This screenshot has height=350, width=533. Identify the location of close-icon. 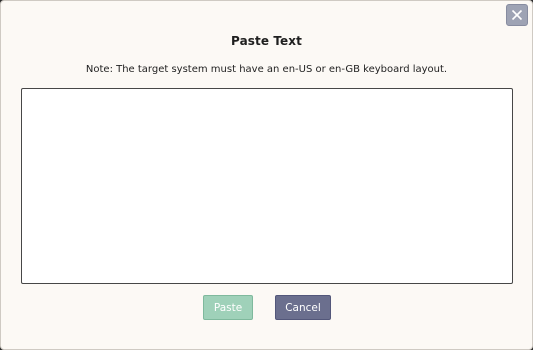
(517, 15).